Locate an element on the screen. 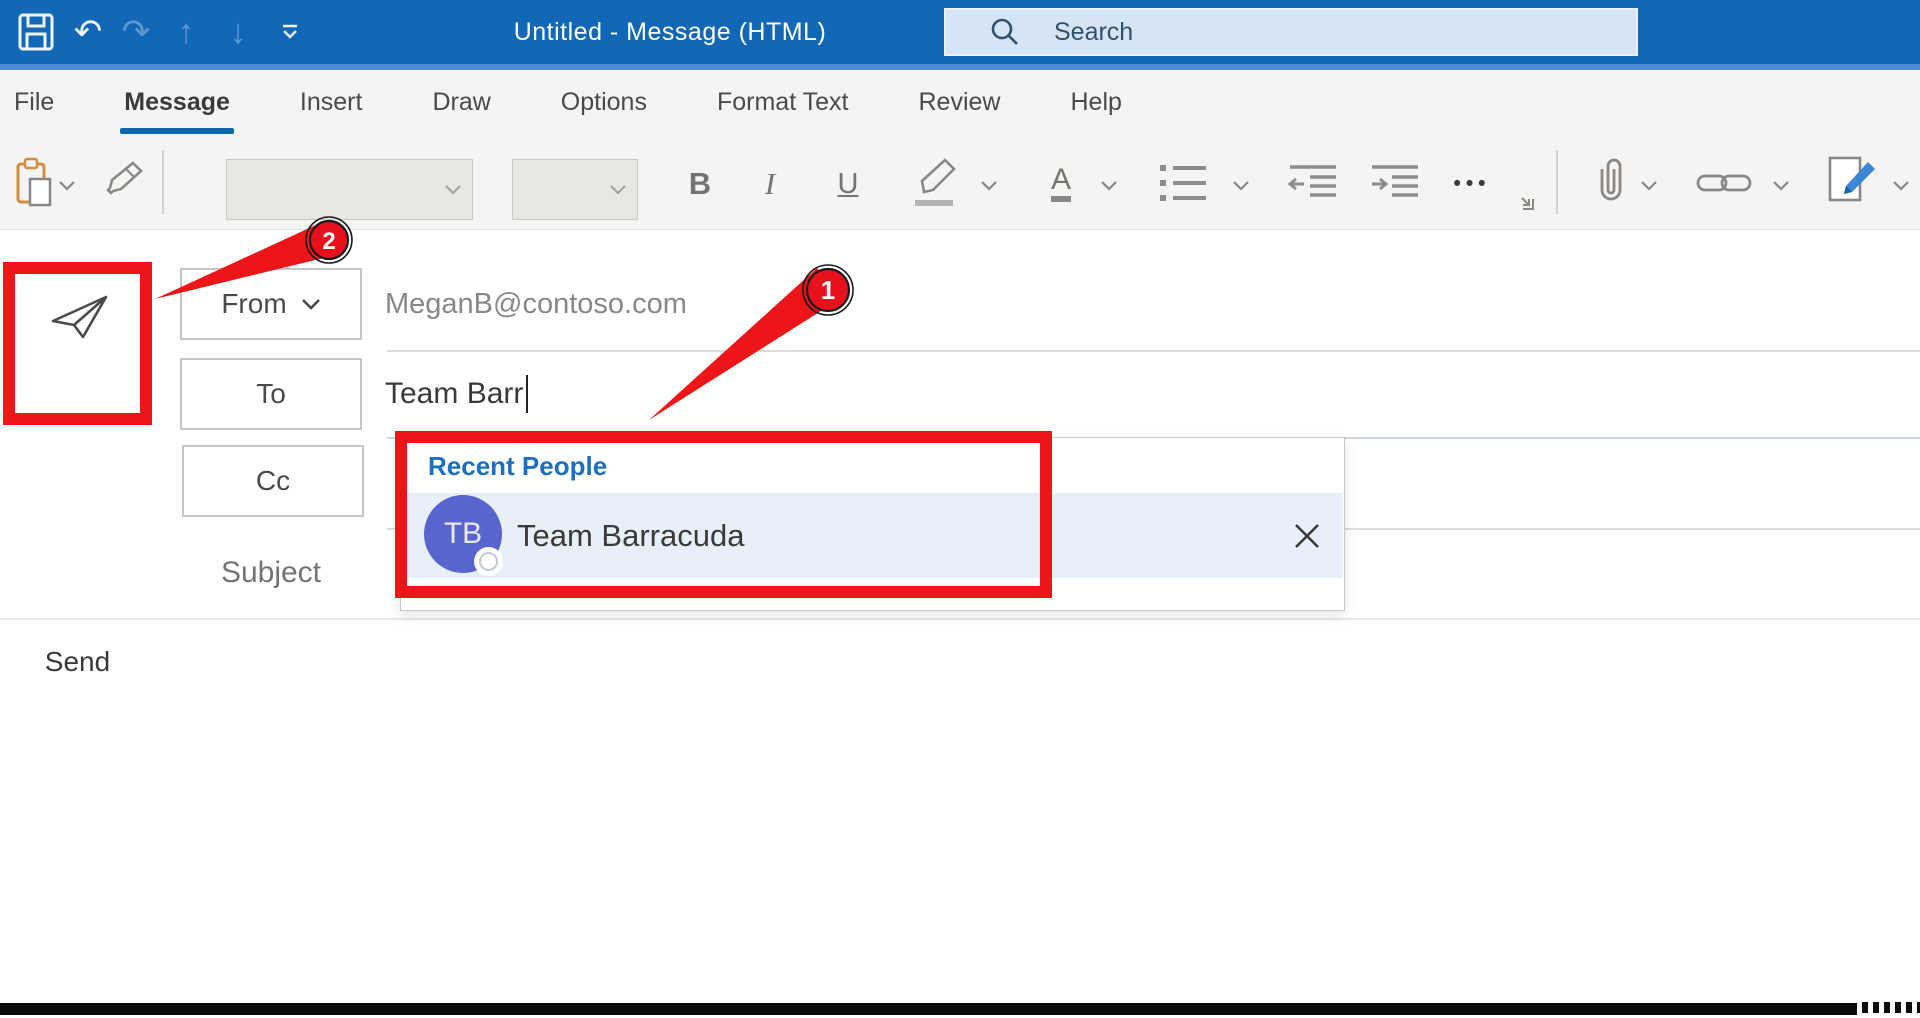  italic-button: I is located at coordinates (770, 184).